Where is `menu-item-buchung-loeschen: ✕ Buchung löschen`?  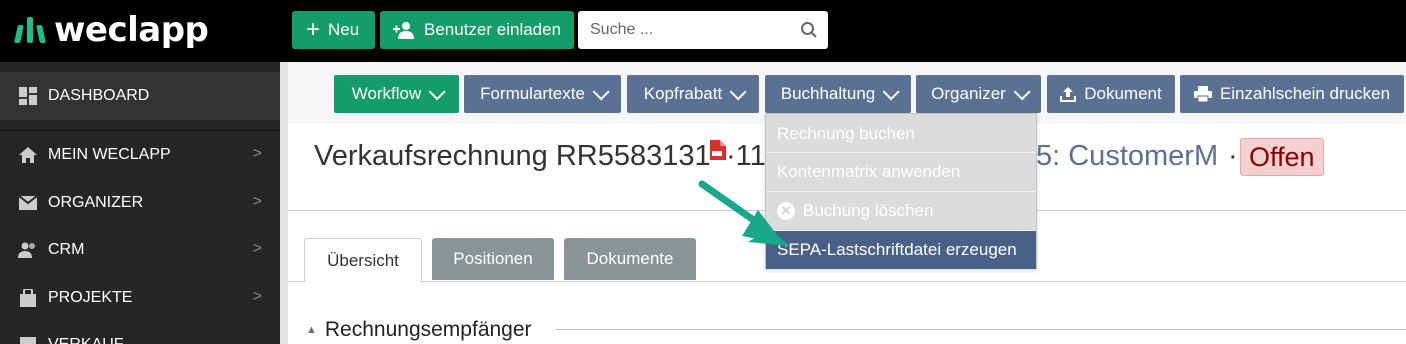
menu-item-buchung-loeschen: ✕ Buchung löschen is located at coordinates (901, 211).